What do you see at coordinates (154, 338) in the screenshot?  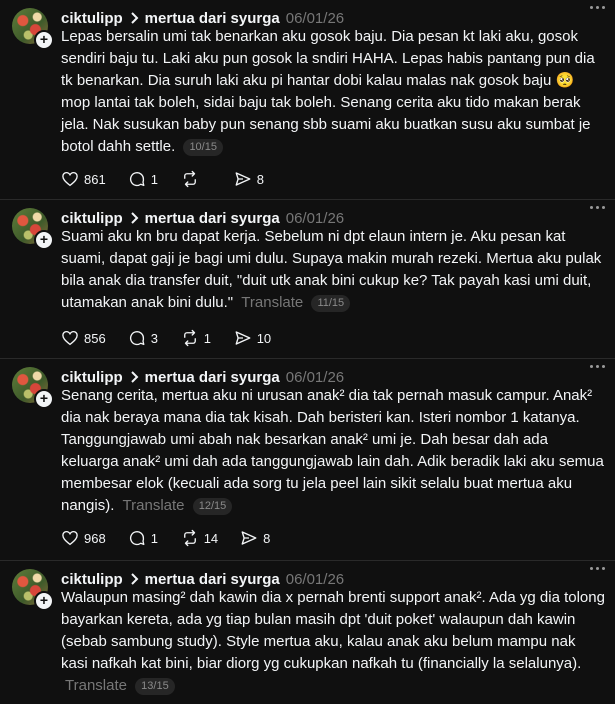 I see `reply-count: 3` at bounding box center [154, 338].